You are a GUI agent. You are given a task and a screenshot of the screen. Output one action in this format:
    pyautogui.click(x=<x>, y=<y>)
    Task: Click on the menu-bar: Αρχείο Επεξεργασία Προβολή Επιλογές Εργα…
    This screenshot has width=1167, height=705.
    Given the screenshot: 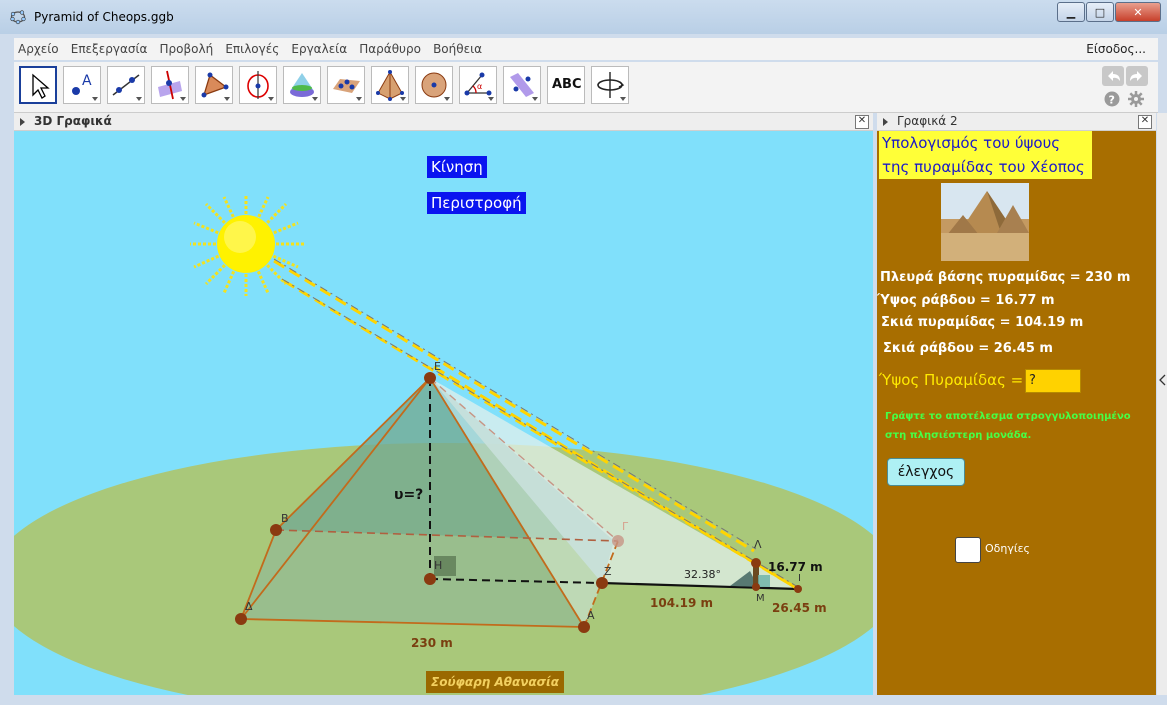 What is the action you would take?
    pyautogui.click(x=586, y=49)
    